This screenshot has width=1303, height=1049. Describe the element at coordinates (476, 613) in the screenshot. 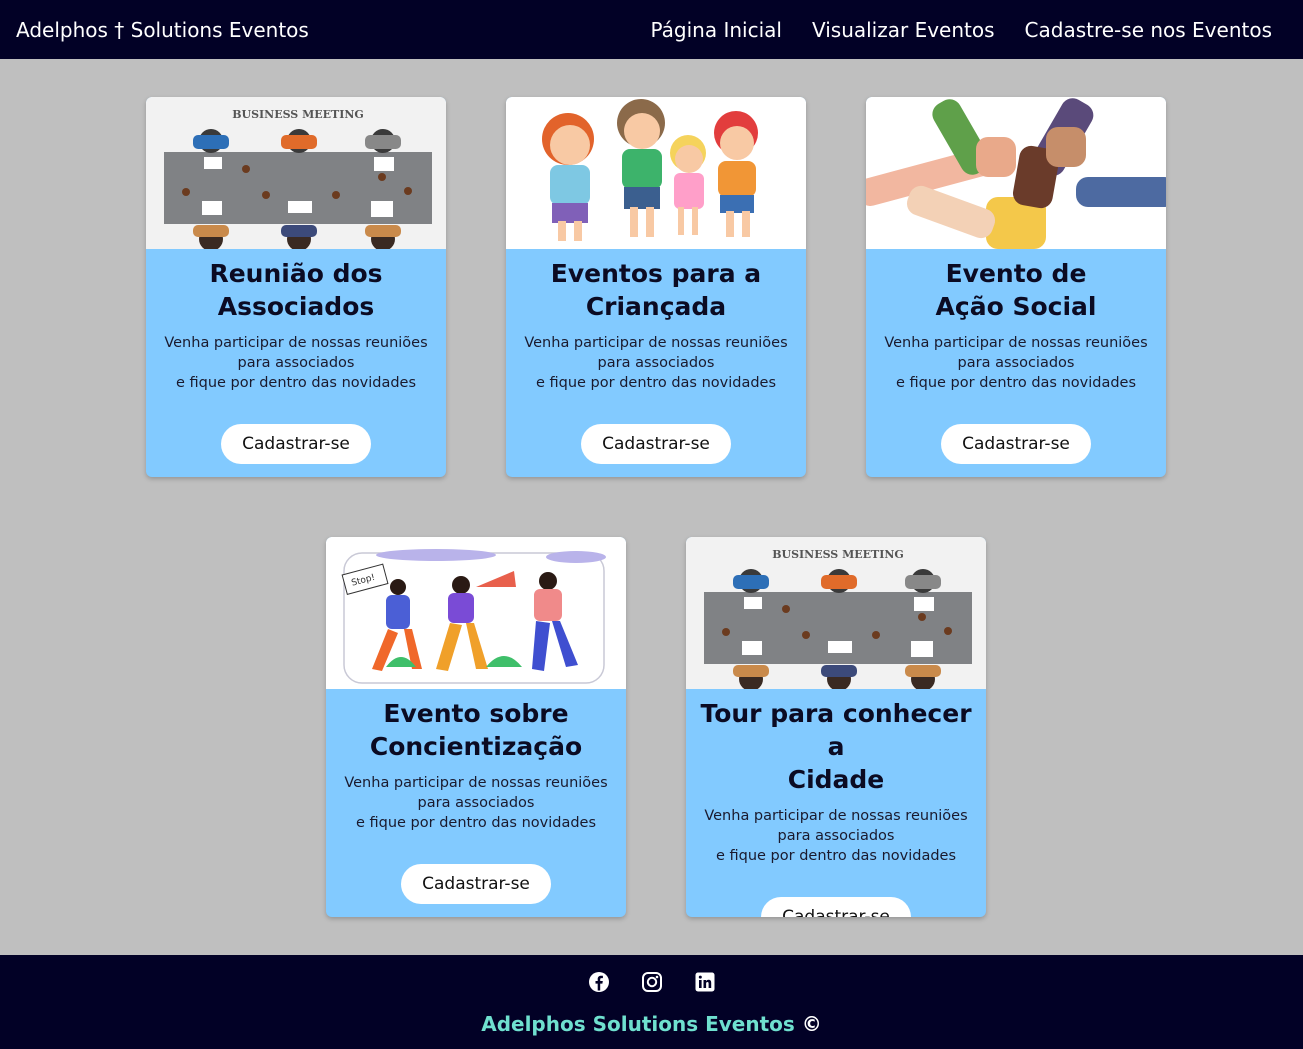

I see `event-image-protest: Stop!` at that location.